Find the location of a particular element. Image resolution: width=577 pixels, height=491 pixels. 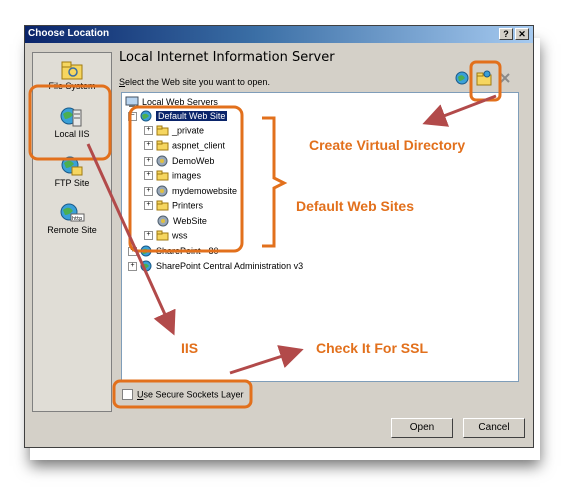

callout-create-virtual-directory: Create Virtual Directory is located at coordinates (387, 145).